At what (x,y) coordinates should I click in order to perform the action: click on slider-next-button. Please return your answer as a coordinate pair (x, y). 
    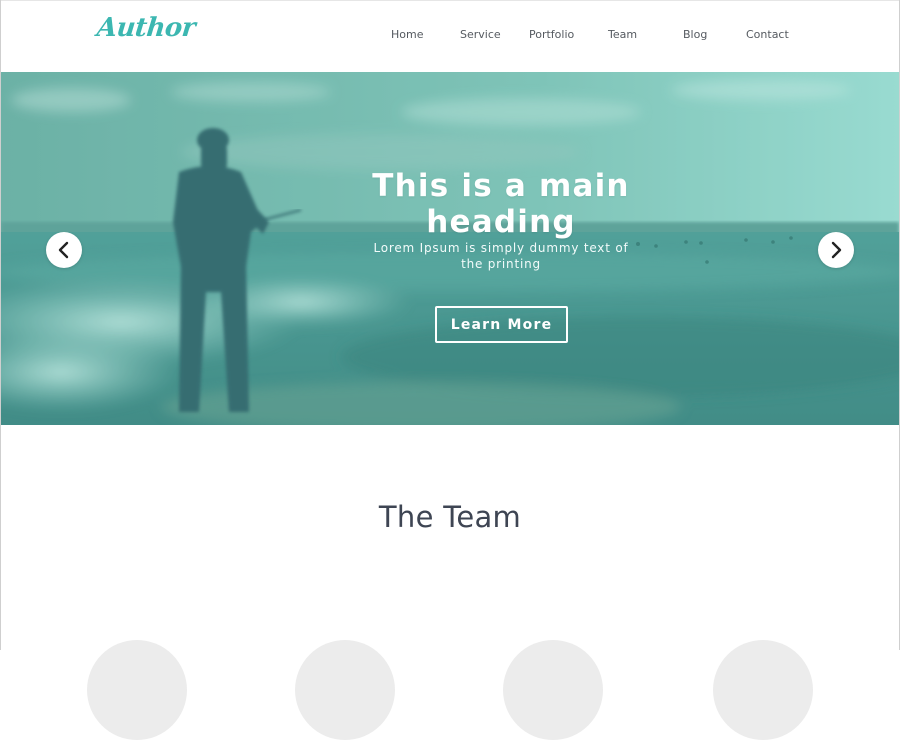
    Looking at the image, I should click on (836, 250).